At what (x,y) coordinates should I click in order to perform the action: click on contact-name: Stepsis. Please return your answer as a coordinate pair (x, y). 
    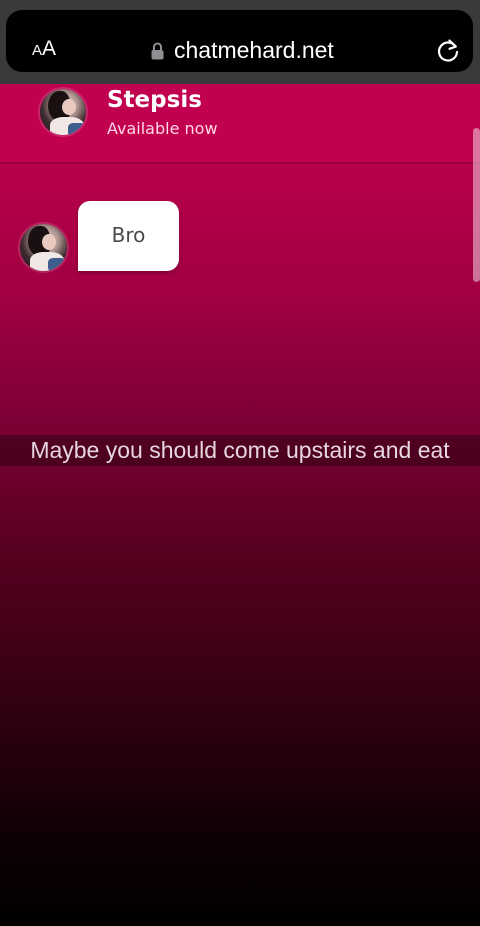
    Looking at the image, I should click on (154, 100).